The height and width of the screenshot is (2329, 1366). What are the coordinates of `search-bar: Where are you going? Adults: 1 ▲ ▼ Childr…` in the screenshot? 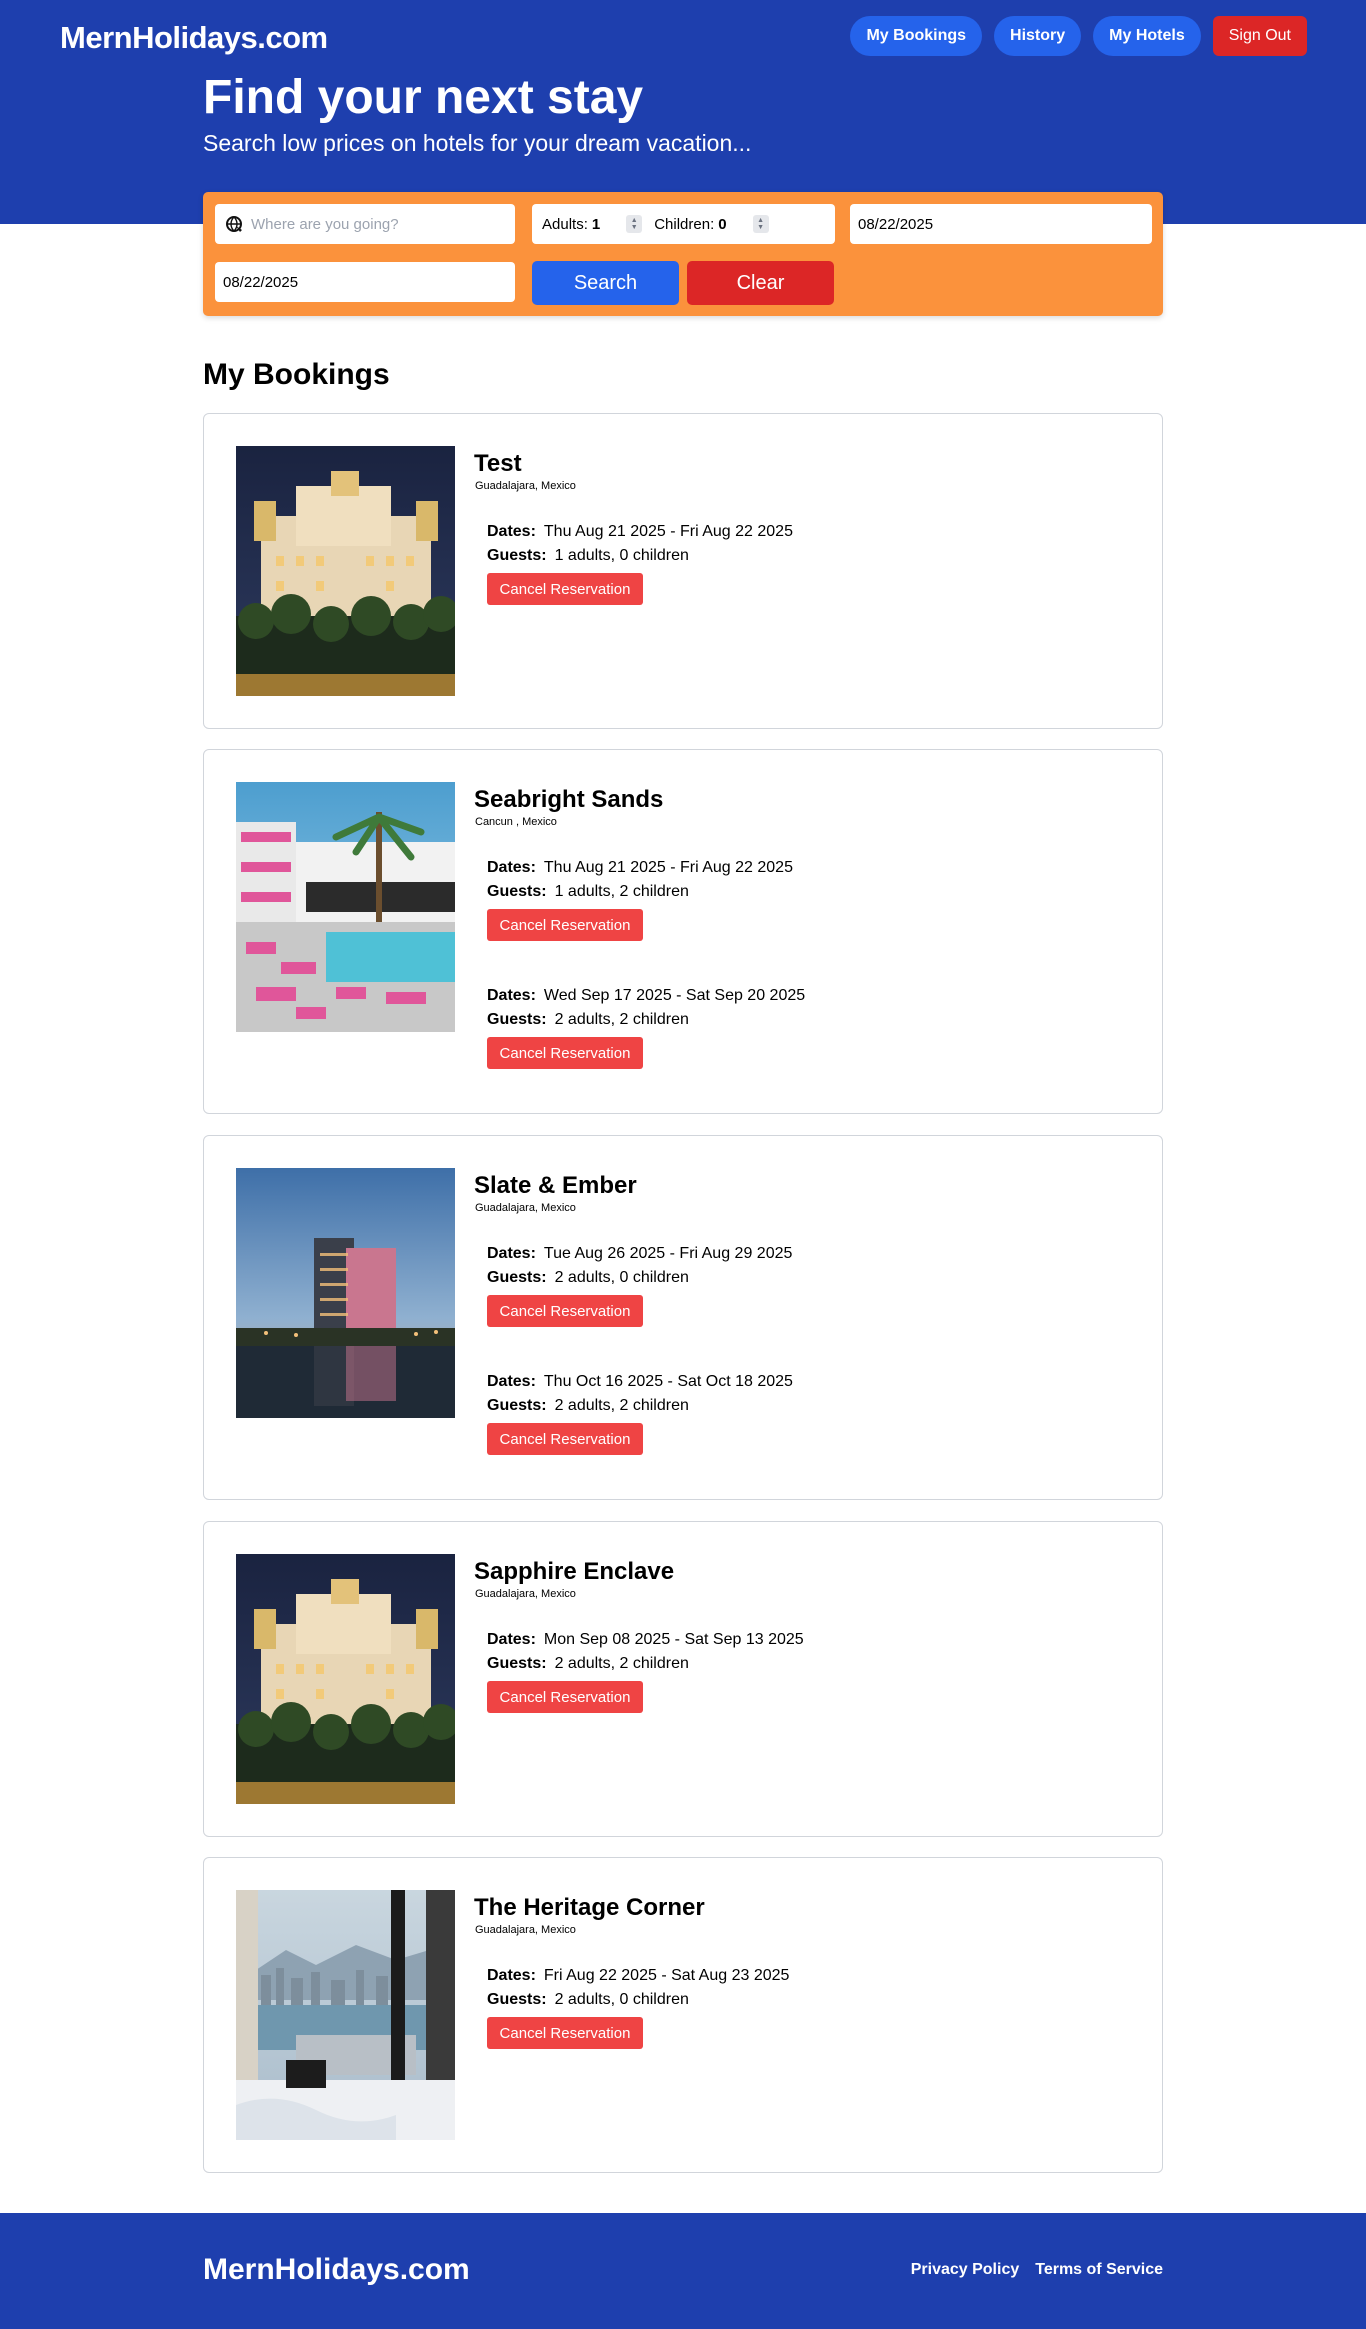 It's located at (683, 254).